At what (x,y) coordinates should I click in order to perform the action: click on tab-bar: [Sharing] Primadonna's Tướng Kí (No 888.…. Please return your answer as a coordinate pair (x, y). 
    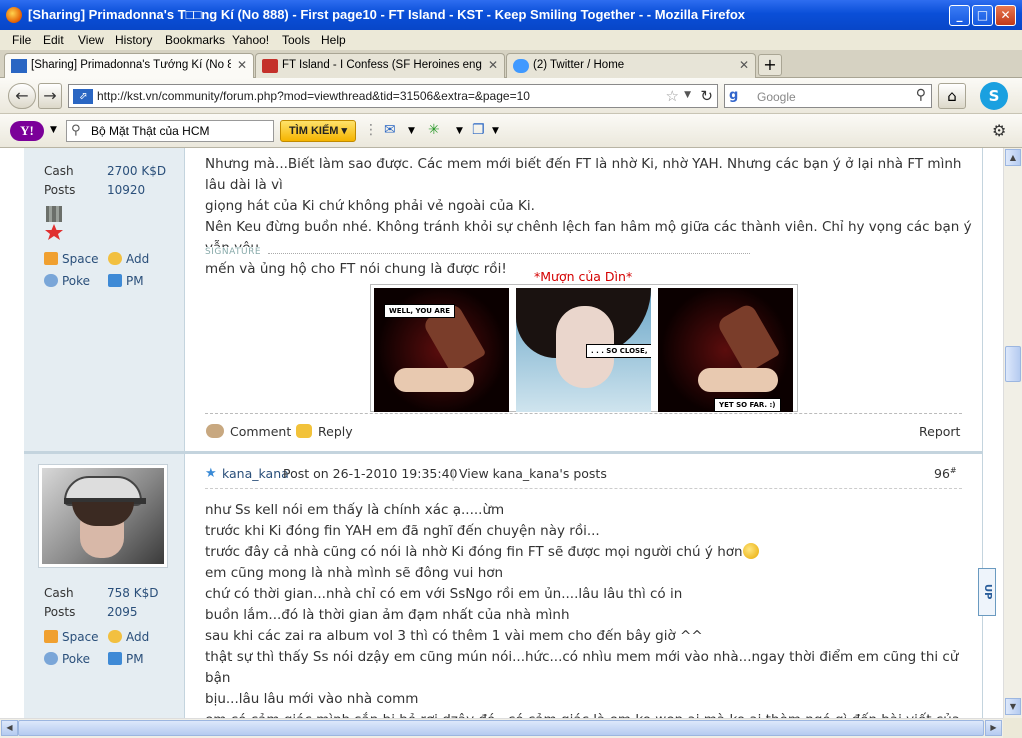
    Looking at the image, I should click on (511, 64).